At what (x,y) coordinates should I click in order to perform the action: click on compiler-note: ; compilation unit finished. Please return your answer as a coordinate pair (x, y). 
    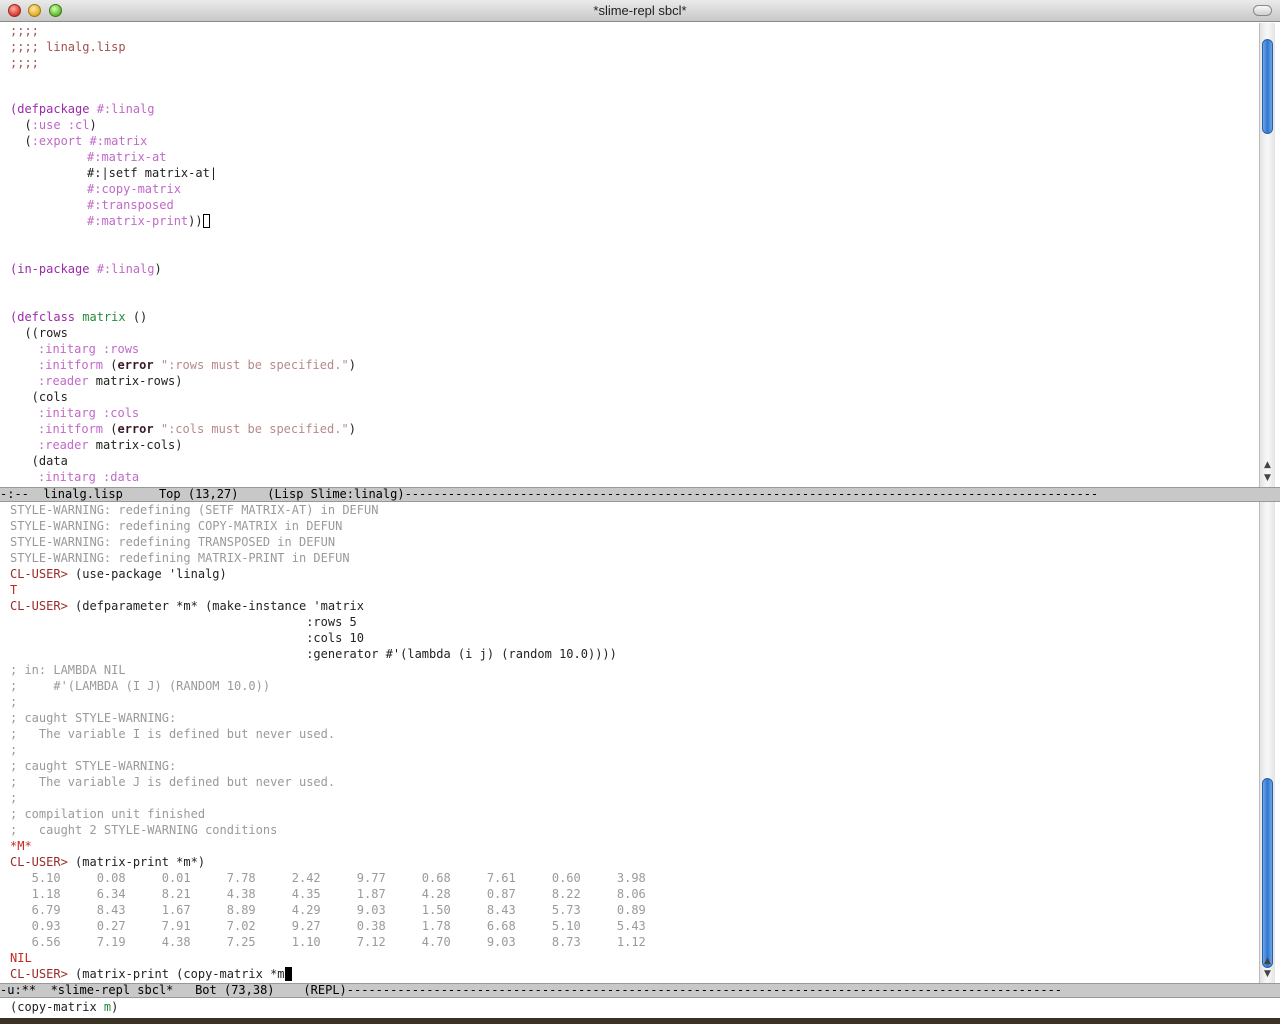
    Looking at the image, I should click on (108, 814).